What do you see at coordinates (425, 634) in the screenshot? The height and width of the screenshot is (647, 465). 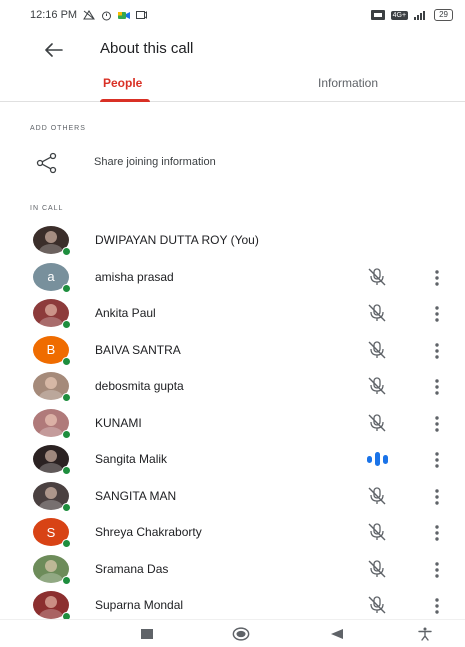 I see `accessibility-icon` at bounding box center [425, 634].